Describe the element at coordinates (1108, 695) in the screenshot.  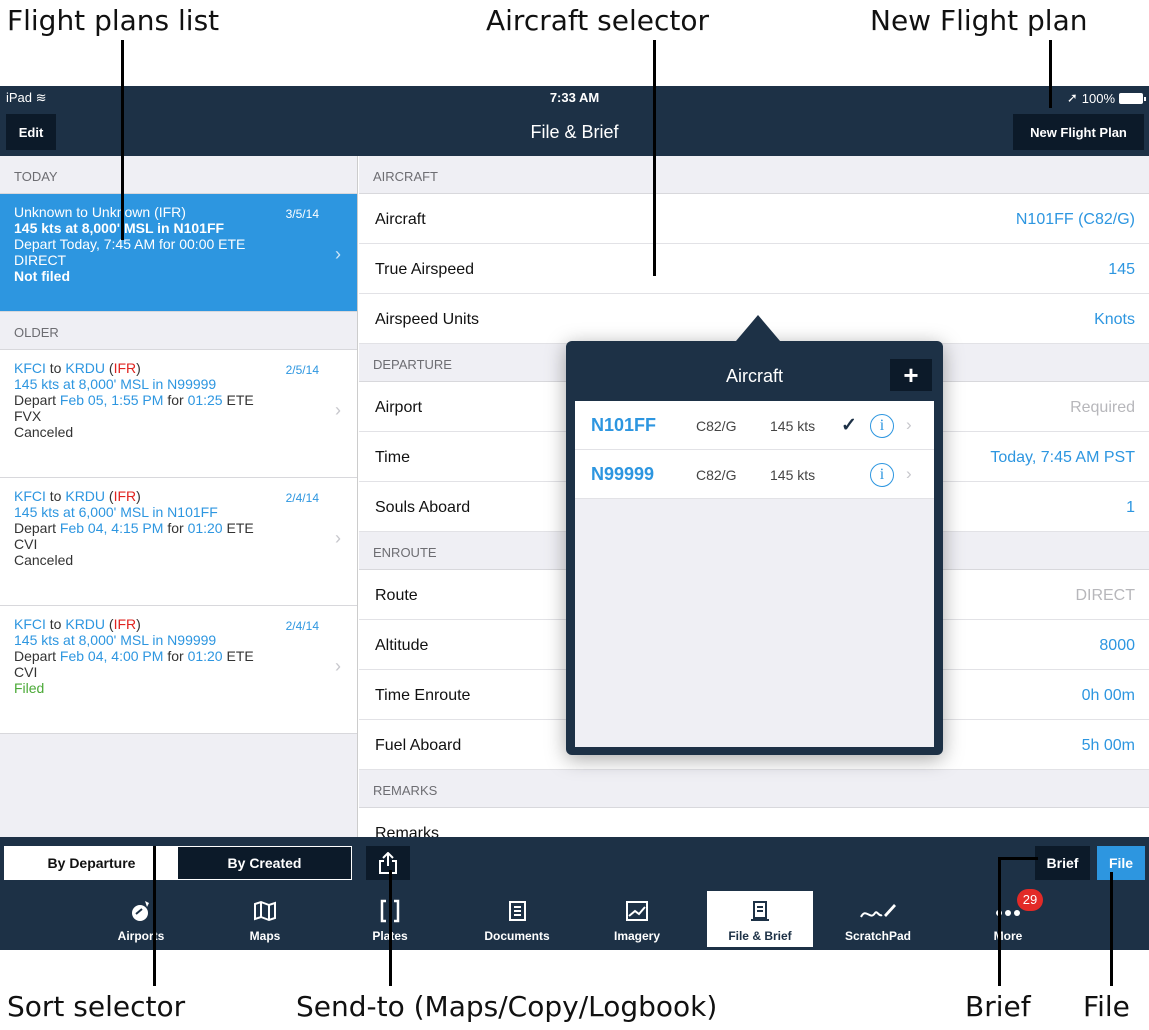
I see `row-value: 0h 00m` at that location.